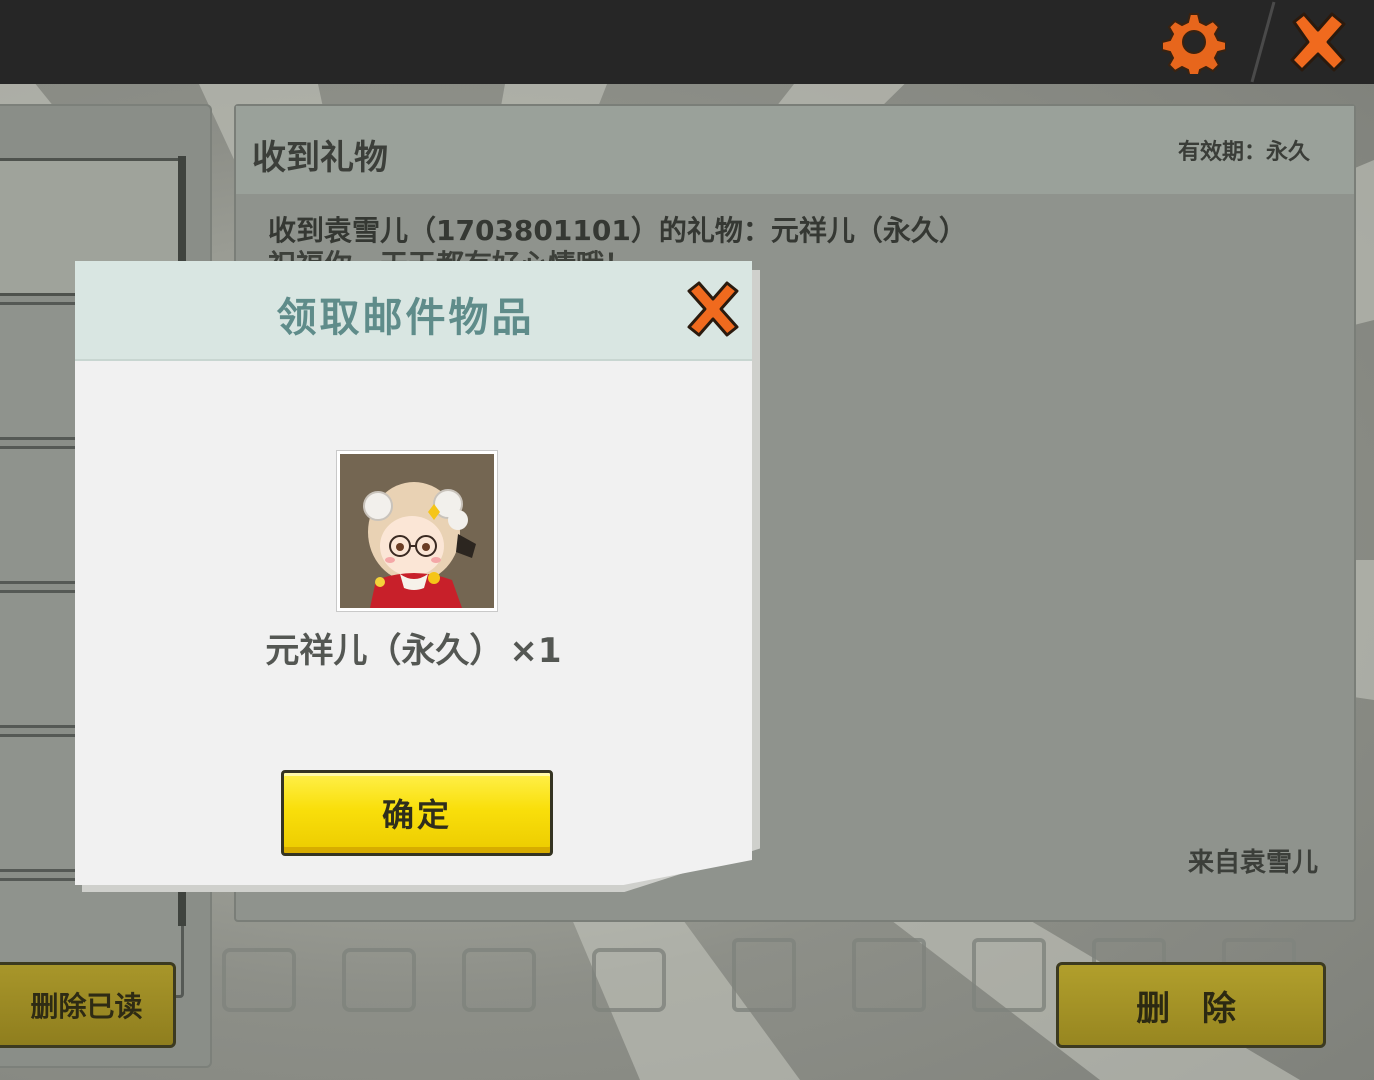 Image resolution: width=1374 pixels, height=1080 pixels. What do you see at coordinates (1191, 1008) in the screenshot?
I see `delete-label: 删 除` at bounding box center [1191, 1008].